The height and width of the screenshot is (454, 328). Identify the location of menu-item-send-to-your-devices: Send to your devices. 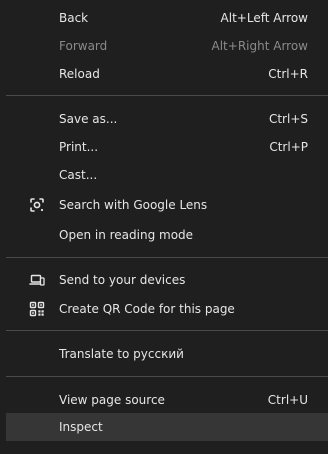
(167, 280).